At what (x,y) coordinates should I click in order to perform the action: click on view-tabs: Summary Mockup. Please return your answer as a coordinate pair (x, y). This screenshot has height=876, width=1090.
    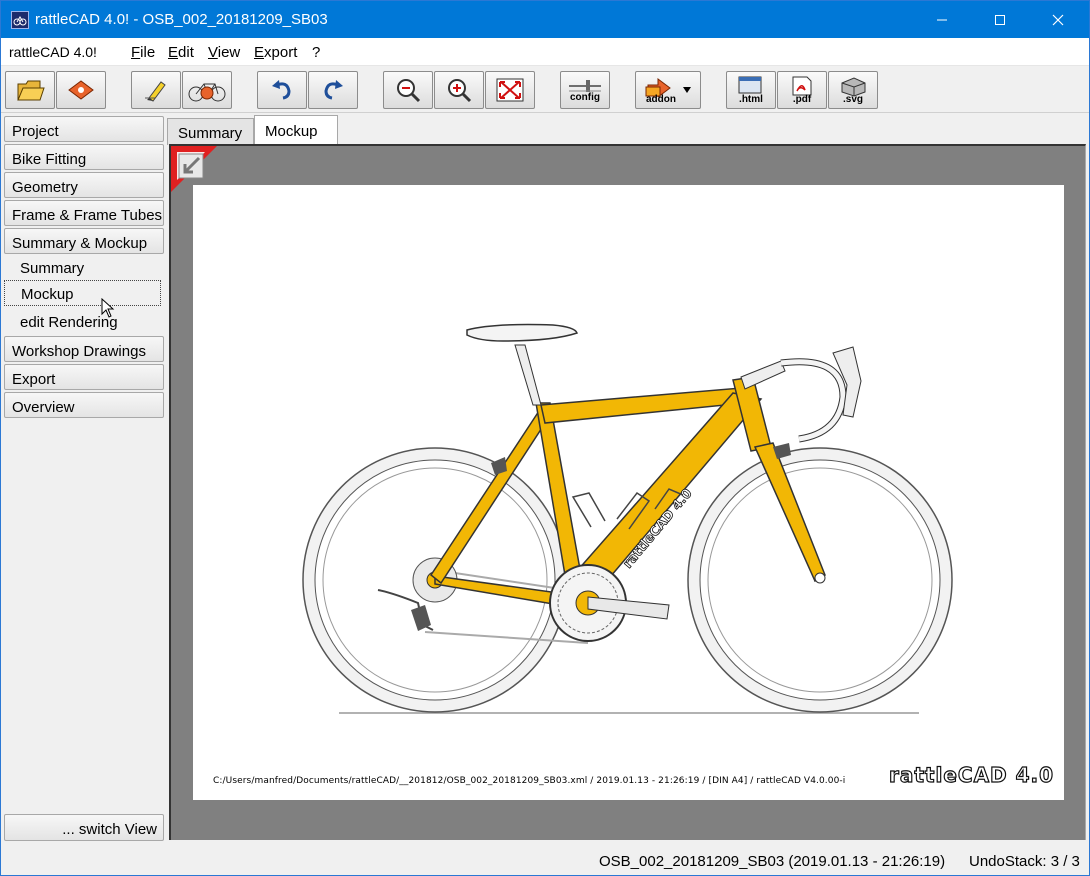
    Looking at the image, I should click on (627, 129).